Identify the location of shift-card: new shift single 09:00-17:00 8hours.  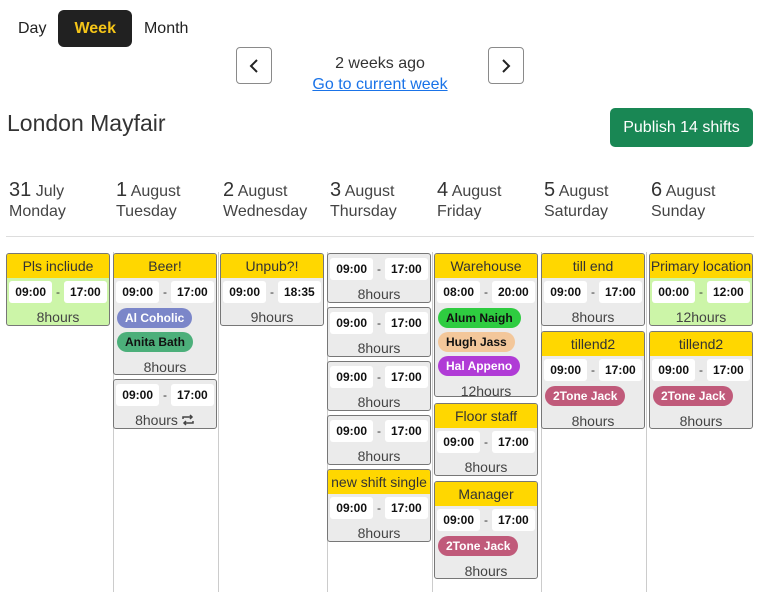
(379, 505).